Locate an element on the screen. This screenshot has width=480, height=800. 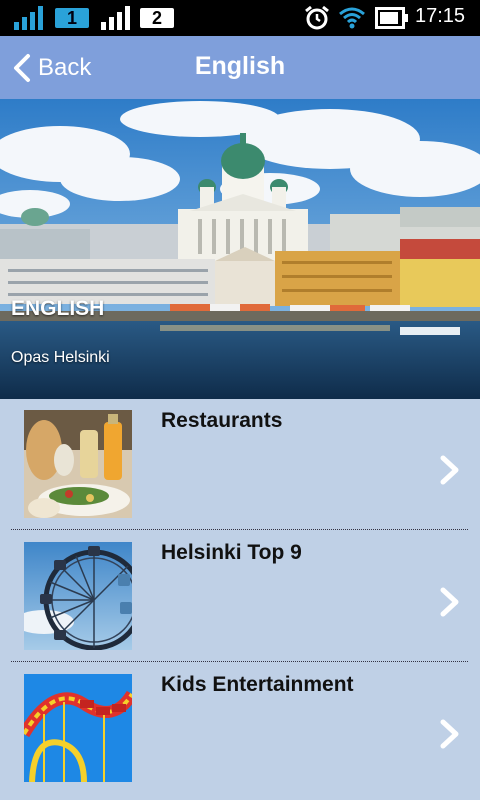
status-clock: 17:15 is located at coordinates (440, 16).